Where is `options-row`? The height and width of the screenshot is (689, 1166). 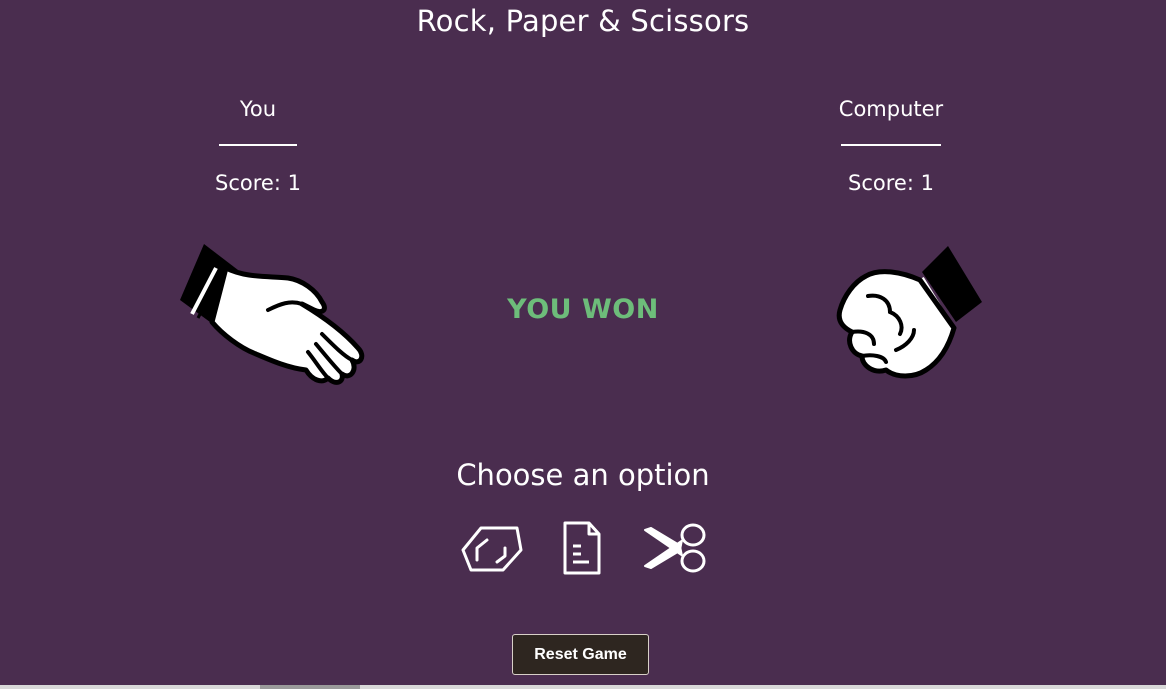 options-row is located at coordinates (583, 548).